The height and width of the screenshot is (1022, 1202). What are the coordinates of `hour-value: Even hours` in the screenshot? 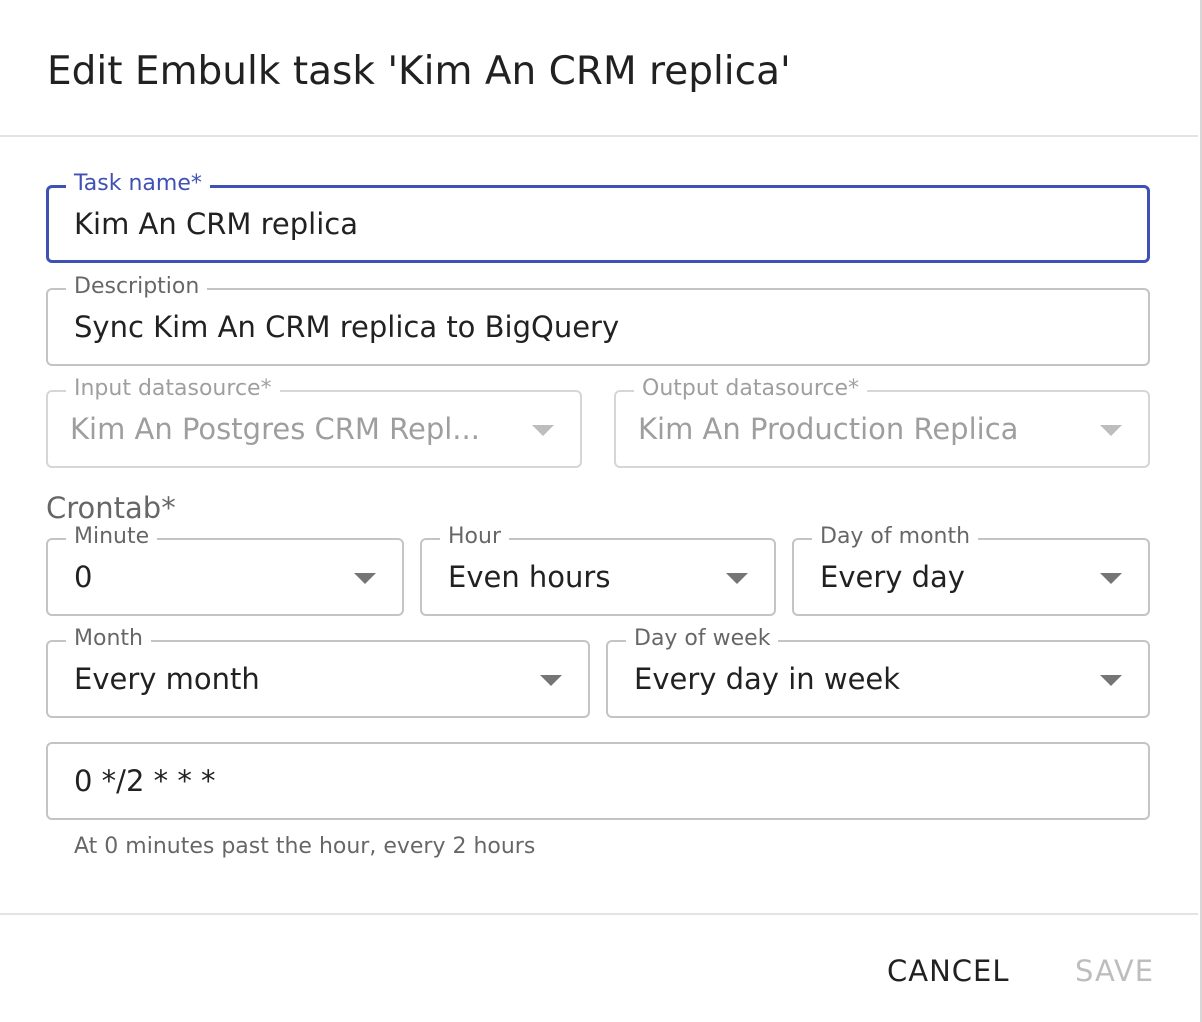 It's located at (529, 577).